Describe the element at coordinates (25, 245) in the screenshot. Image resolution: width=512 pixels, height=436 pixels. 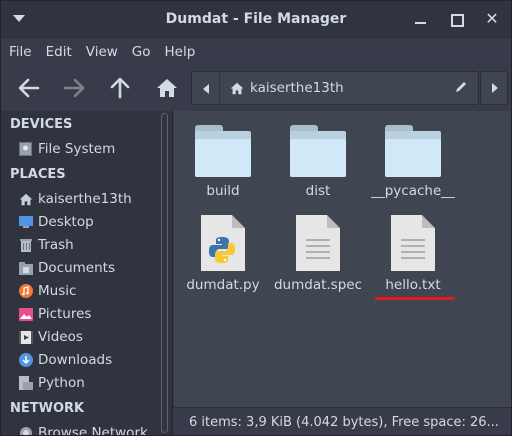
I see `trash-icon` at that location.